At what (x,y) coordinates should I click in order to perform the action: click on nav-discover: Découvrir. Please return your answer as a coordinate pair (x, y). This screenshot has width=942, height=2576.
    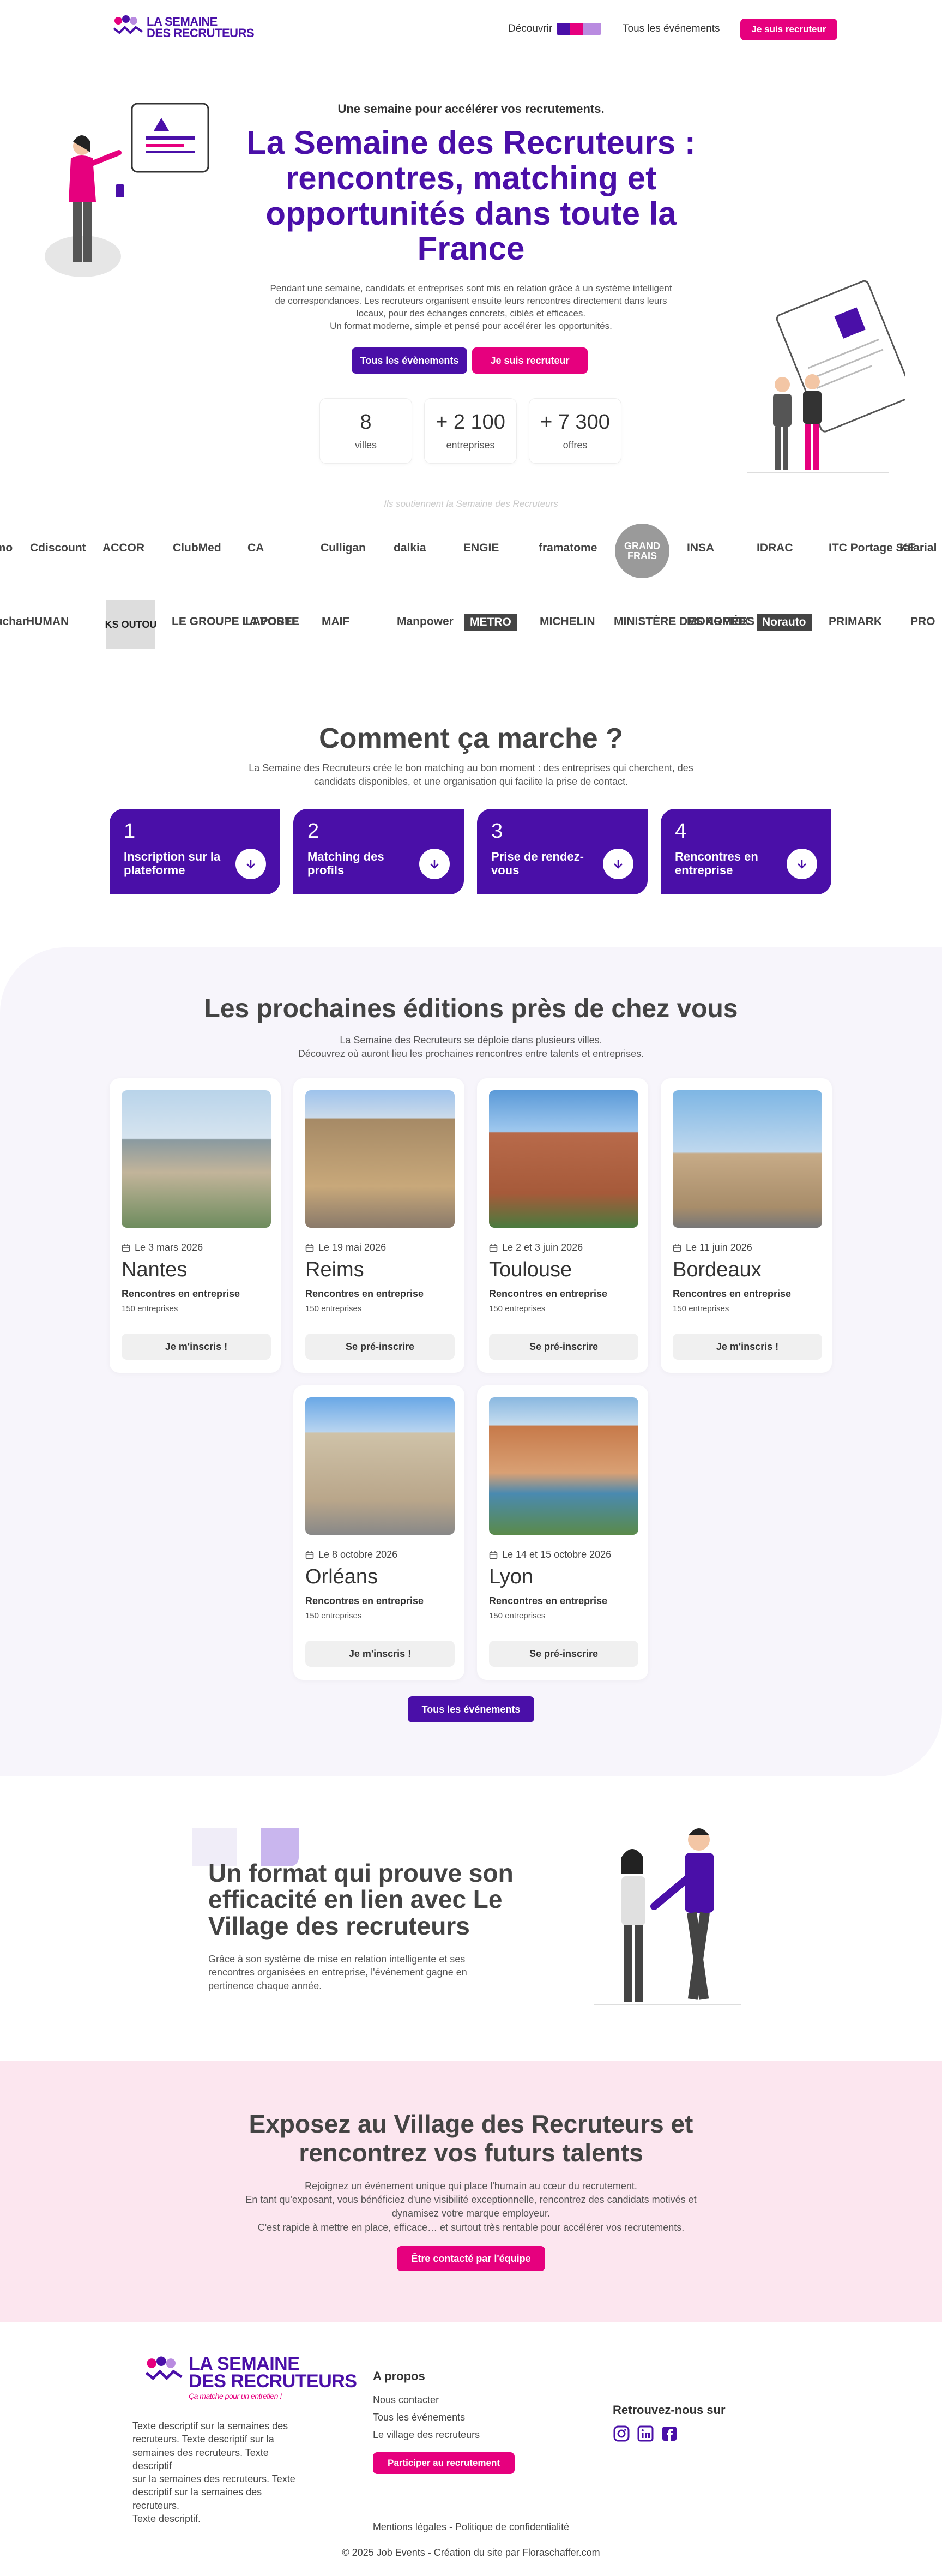
    Looking at the image, I should click on (555, 29).